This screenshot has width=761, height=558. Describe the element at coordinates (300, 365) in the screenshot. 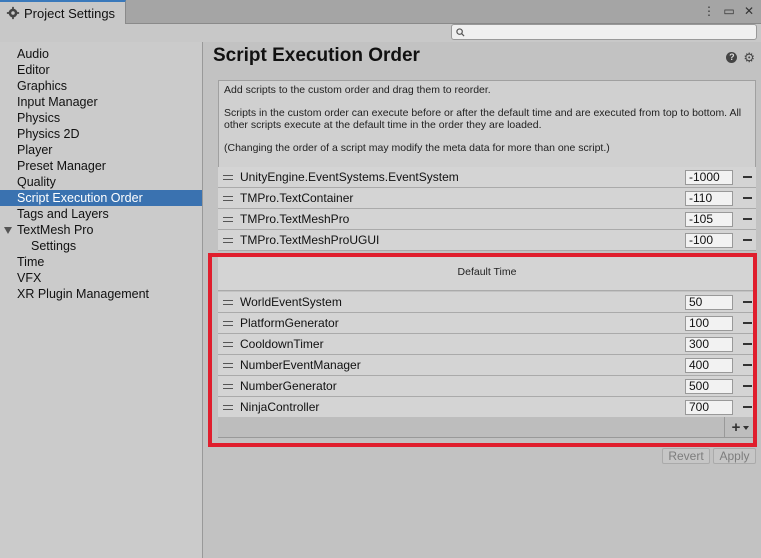

I see `script-name: NumberEventManager` at that location.